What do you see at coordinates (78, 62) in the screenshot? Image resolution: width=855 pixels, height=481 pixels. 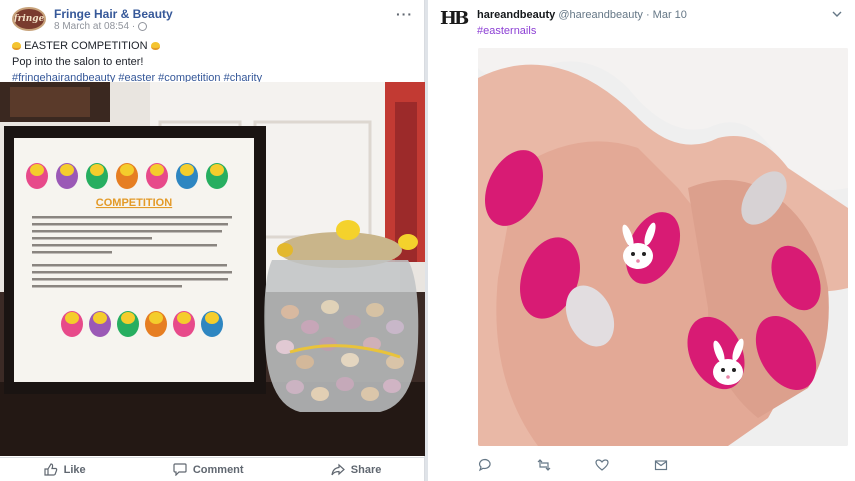 I see `post-line-2: Pop into the salon to enter!` at bounding box center [78, 62].